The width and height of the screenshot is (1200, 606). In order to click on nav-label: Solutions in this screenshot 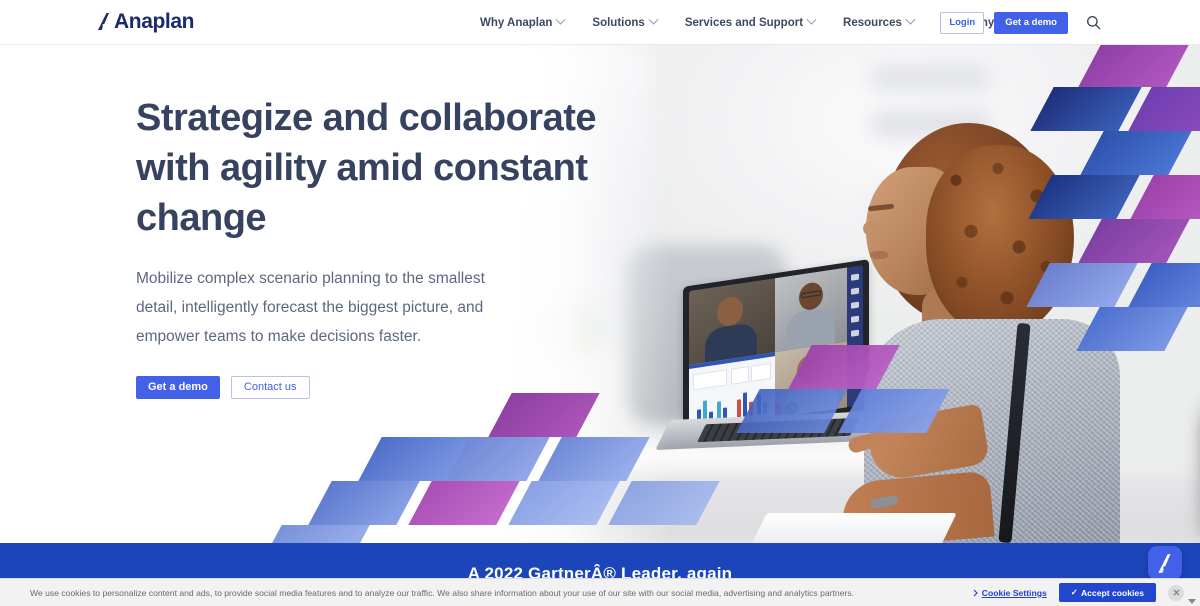, I will do `click(618, 22)`.